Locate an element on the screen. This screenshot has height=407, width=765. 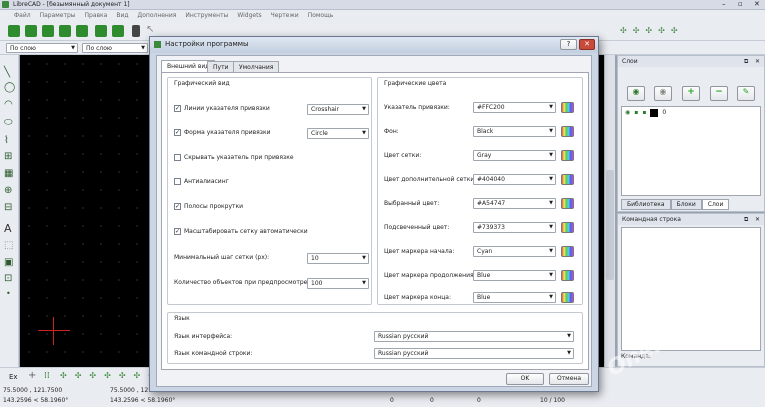
snap-lines-combo: Crosshair ▼ is located at coordinates (338, 109).